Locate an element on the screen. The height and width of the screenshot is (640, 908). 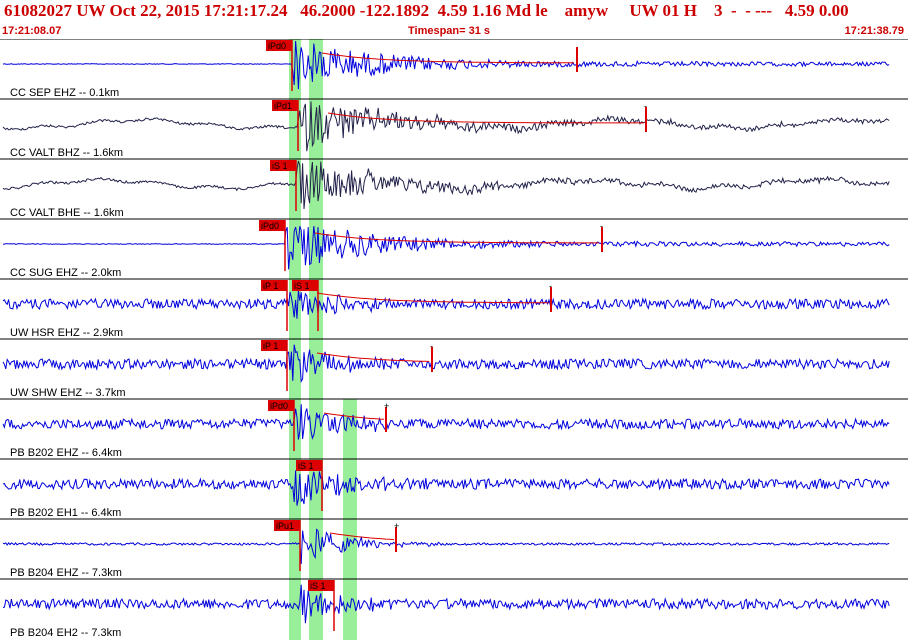
channel-label: PB B204 EHZ -- 7.3km is located at coordinates (66, 573).